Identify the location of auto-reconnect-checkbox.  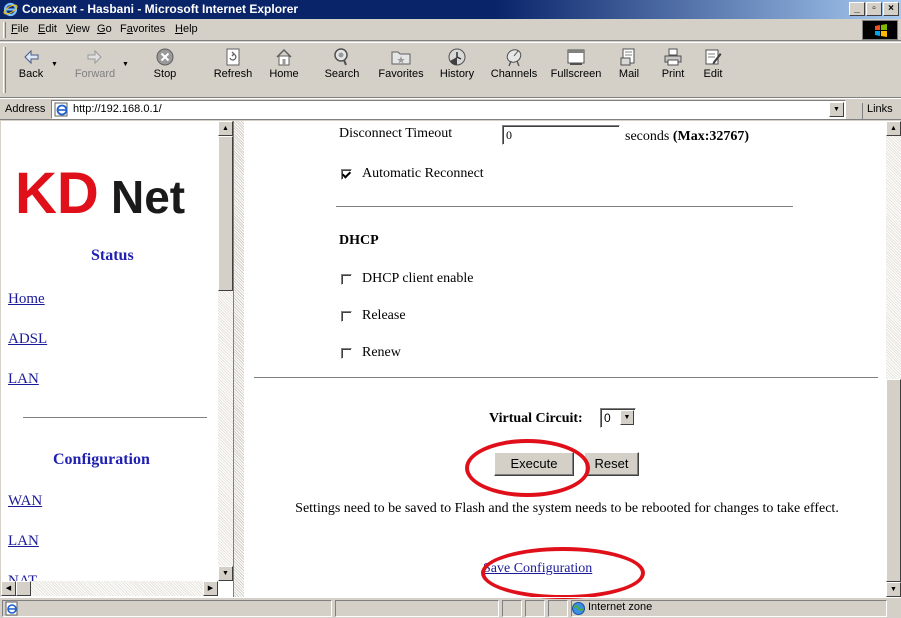
(346, 174).